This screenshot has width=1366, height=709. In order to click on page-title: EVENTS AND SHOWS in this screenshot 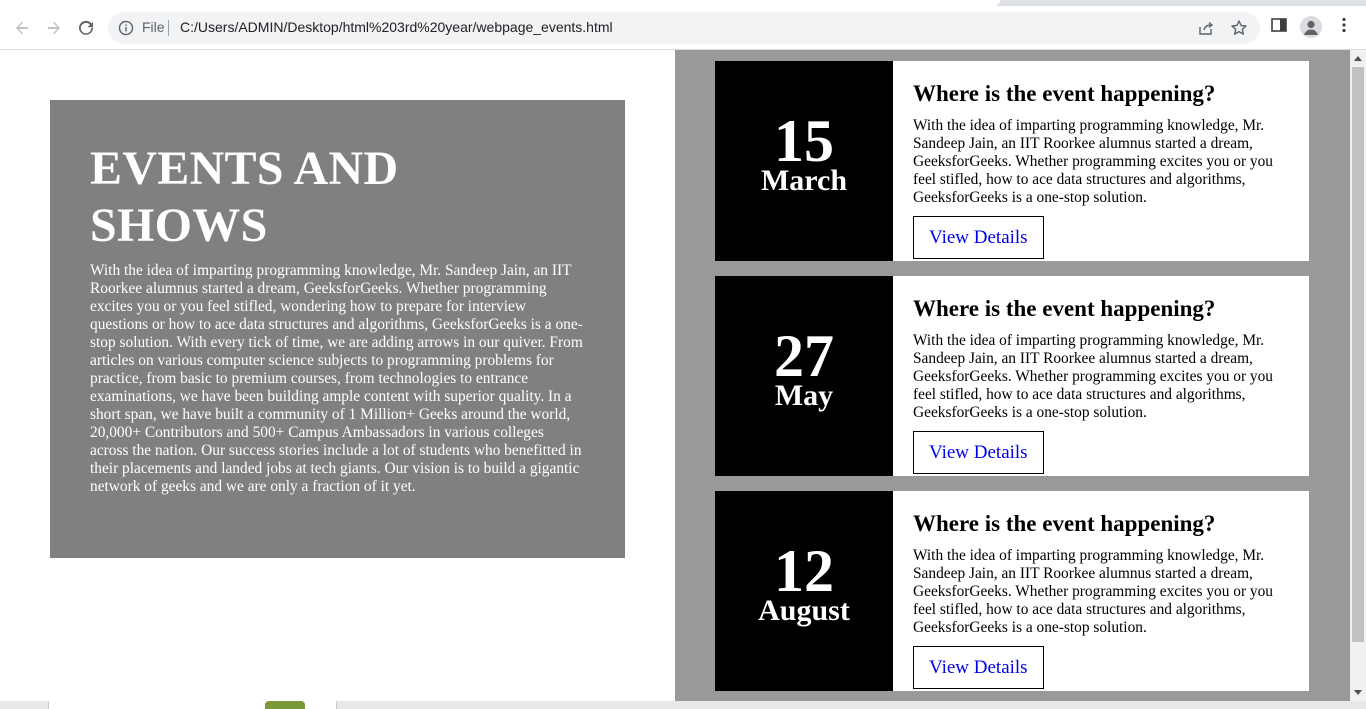, I will do `click(244, 197)`.